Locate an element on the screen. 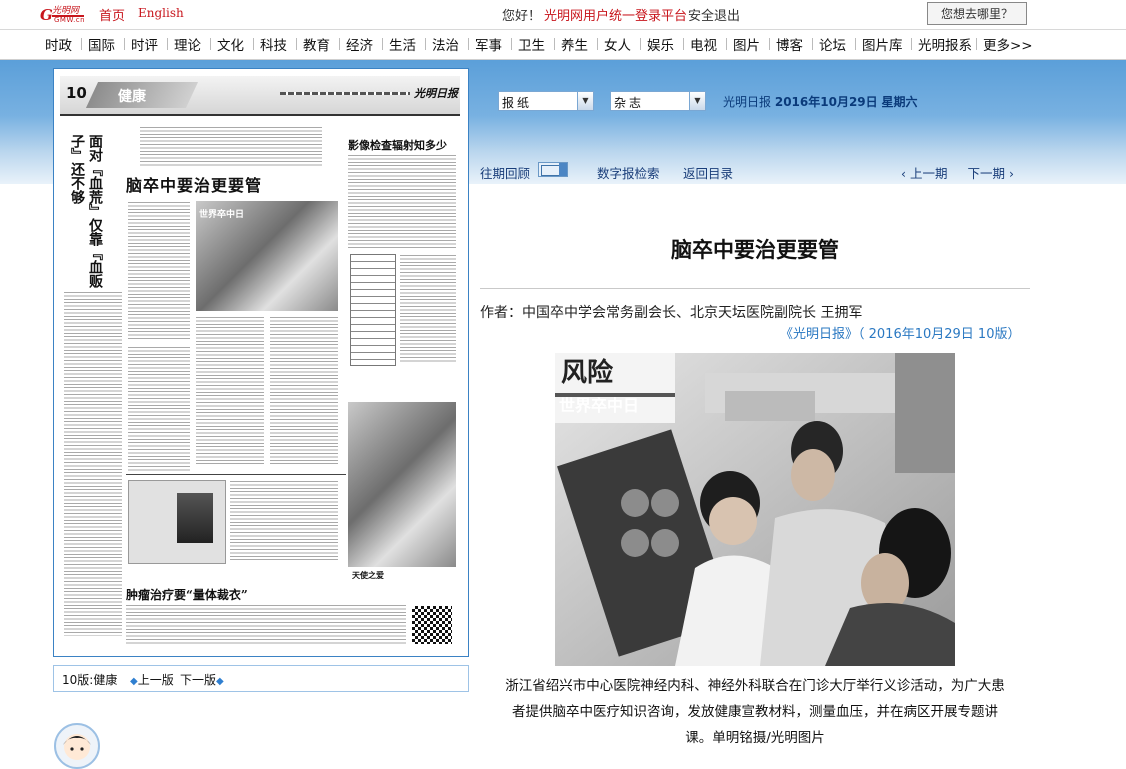 Image resolution: width=1126 pixels, height=769 pixels. channel-4: 文化 is located at coordinates (230, 44).